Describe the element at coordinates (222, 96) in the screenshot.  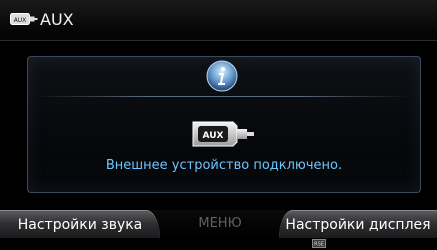
I see `panel-divider` at that location.